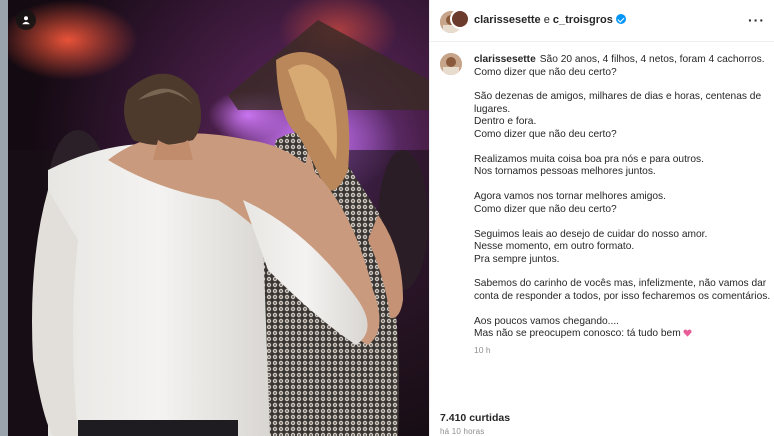 The image size is (774, 436). I want to click on coauthor-avatar, so click(460, 19).